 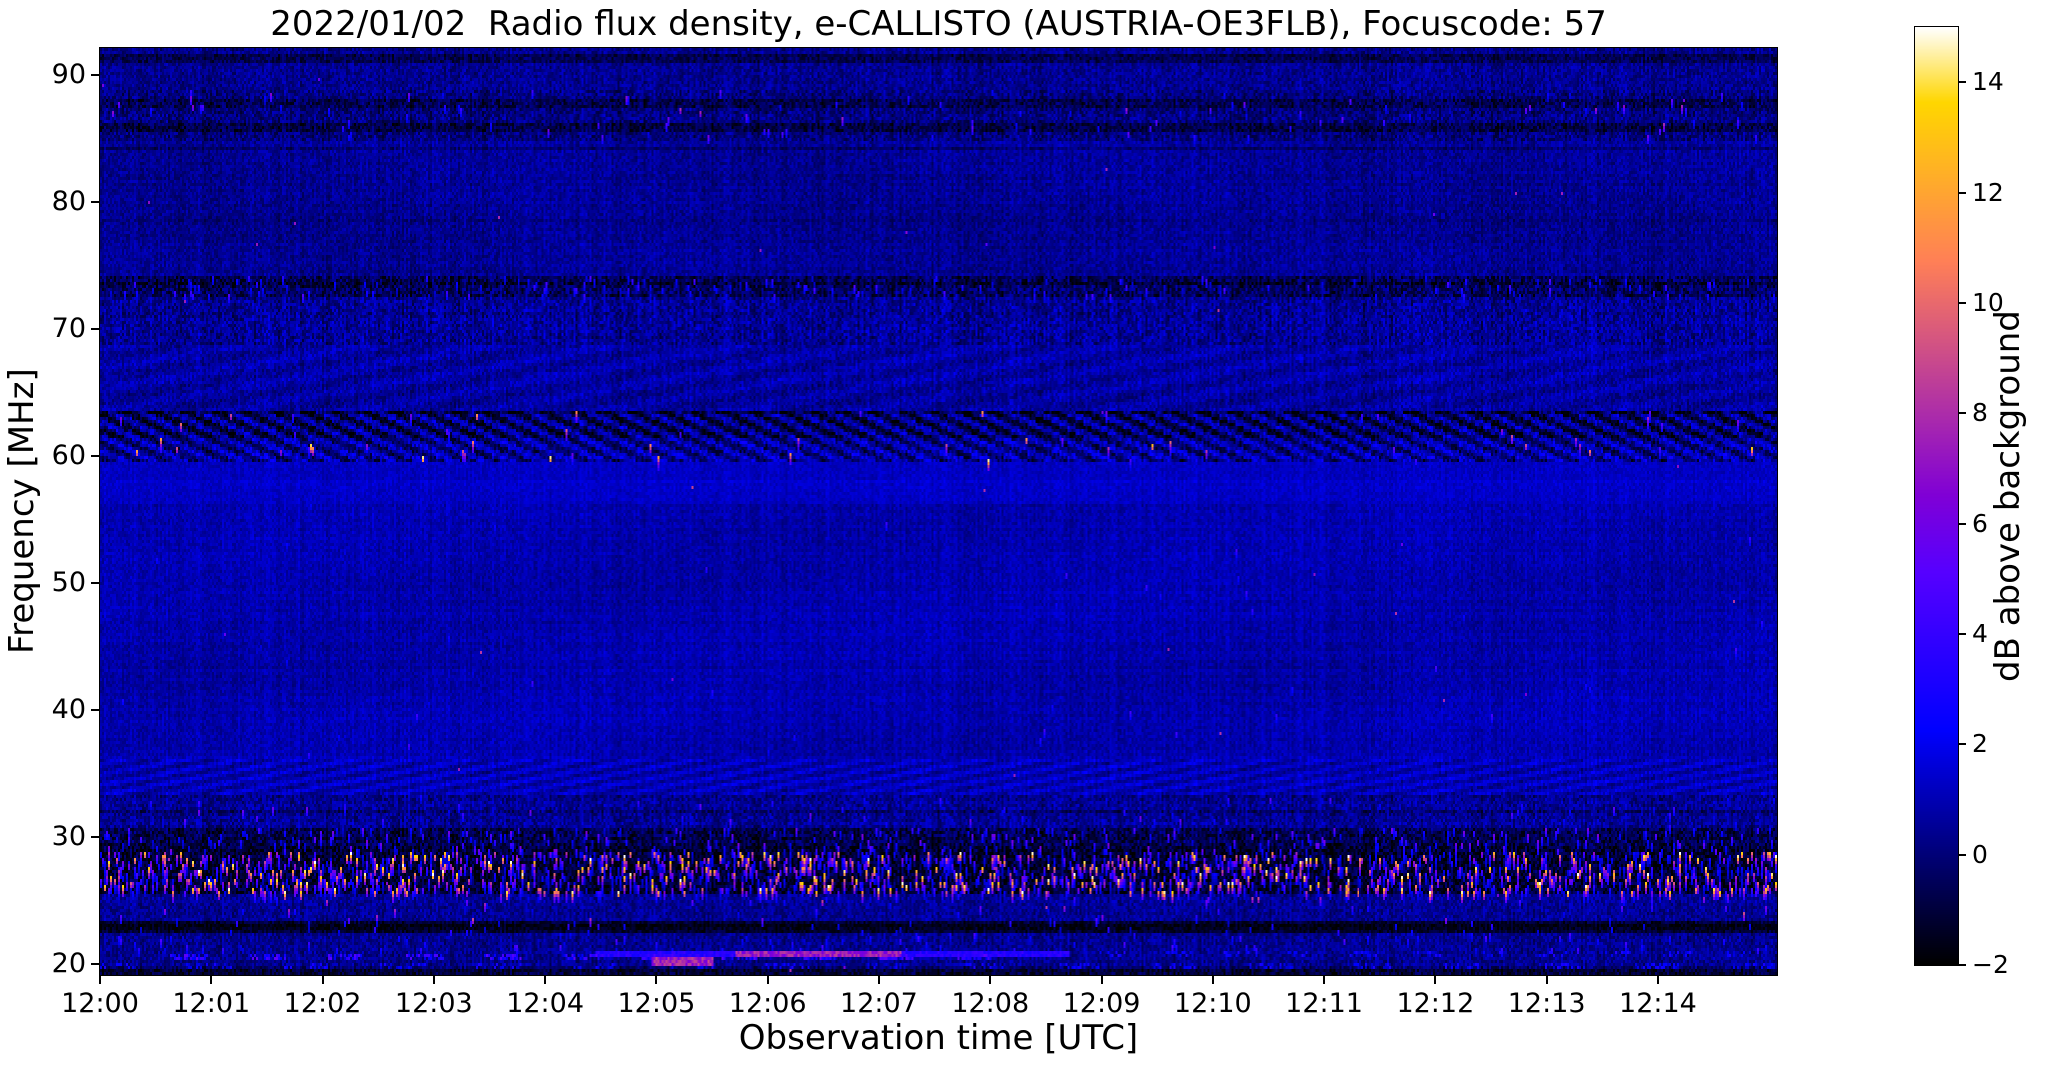 I want to click on y-axis-tick-label: 50, so click(x=68, y=582).